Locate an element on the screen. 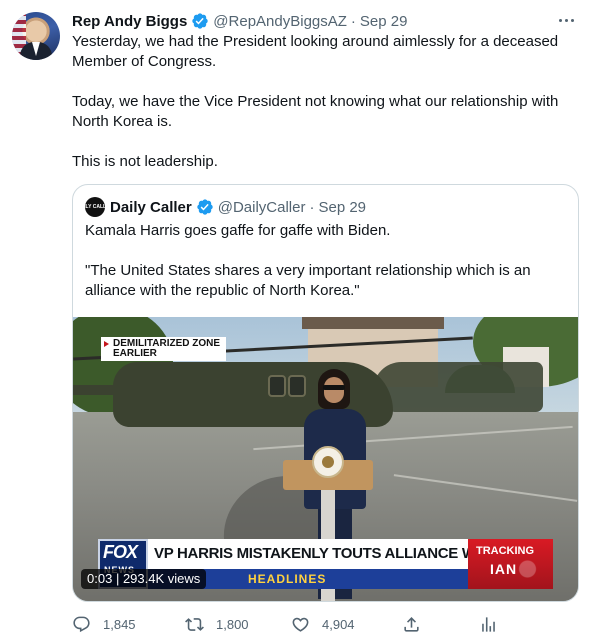  retweet-button: 1,800 is located at coordinates (217, 624).